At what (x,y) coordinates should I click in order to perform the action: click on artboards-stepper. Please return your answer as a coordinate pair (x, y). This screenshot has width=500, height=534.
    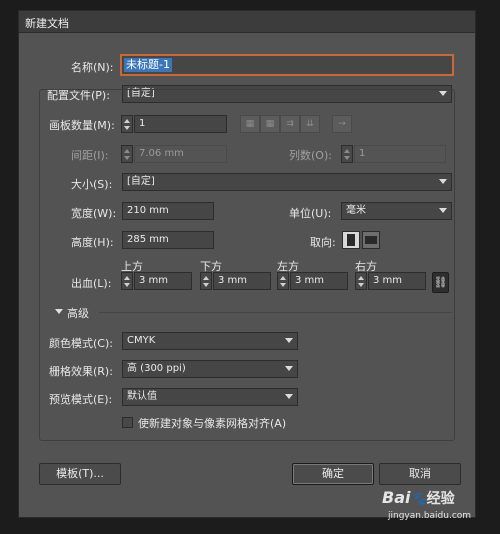
    Looking at the image, I should click on (127, 124).